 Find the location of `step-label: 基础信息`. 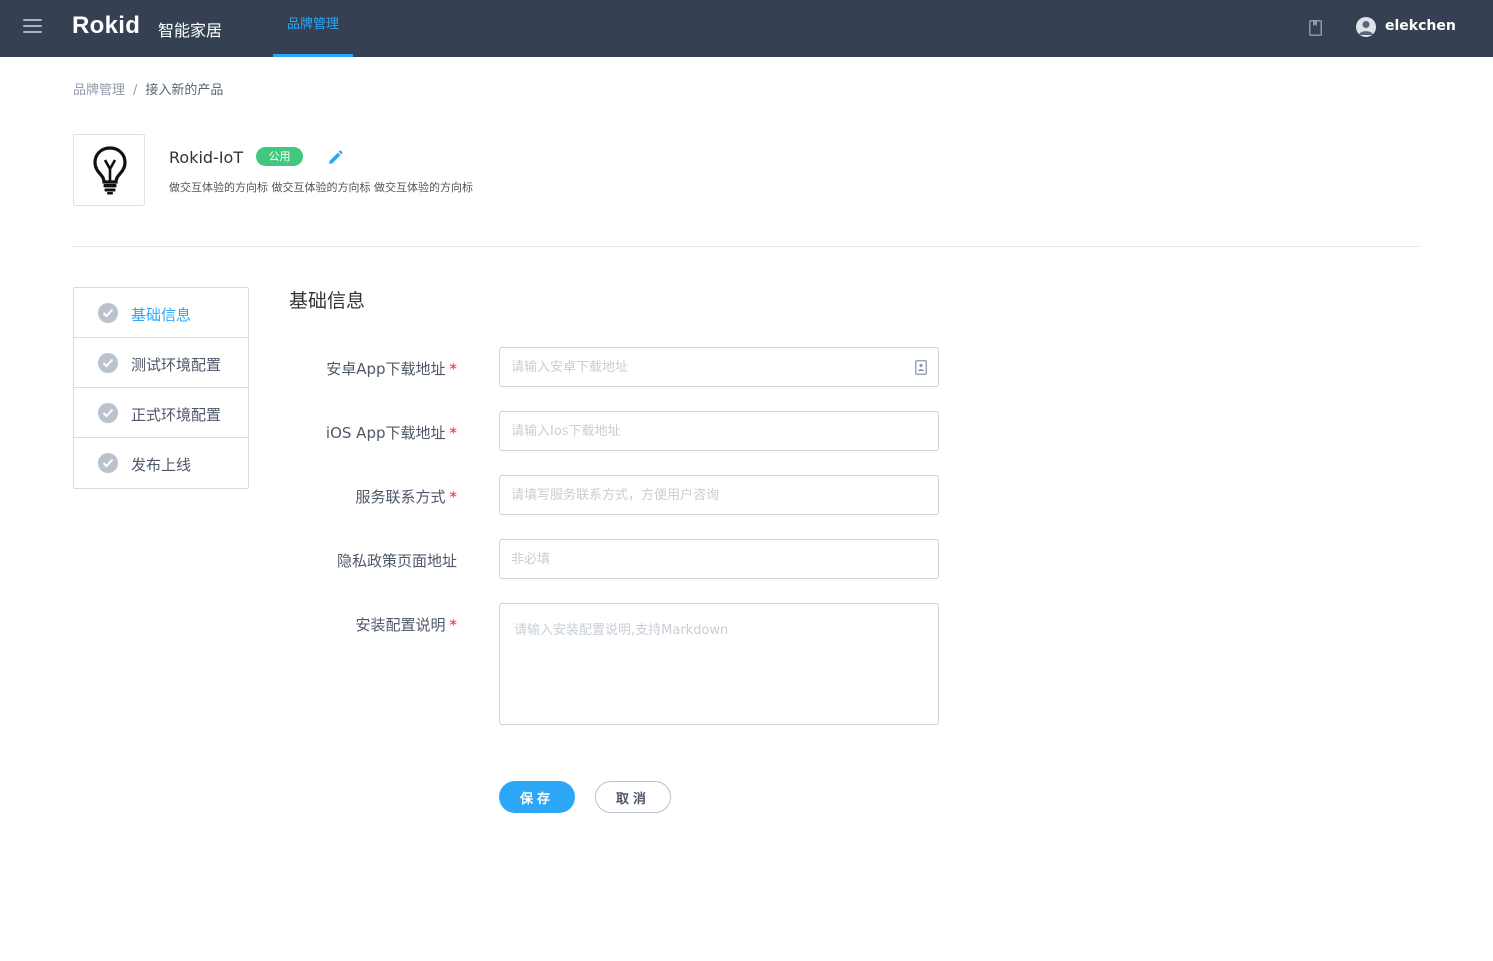

step-label: 基础信息 is located at coordinates (161, 315).